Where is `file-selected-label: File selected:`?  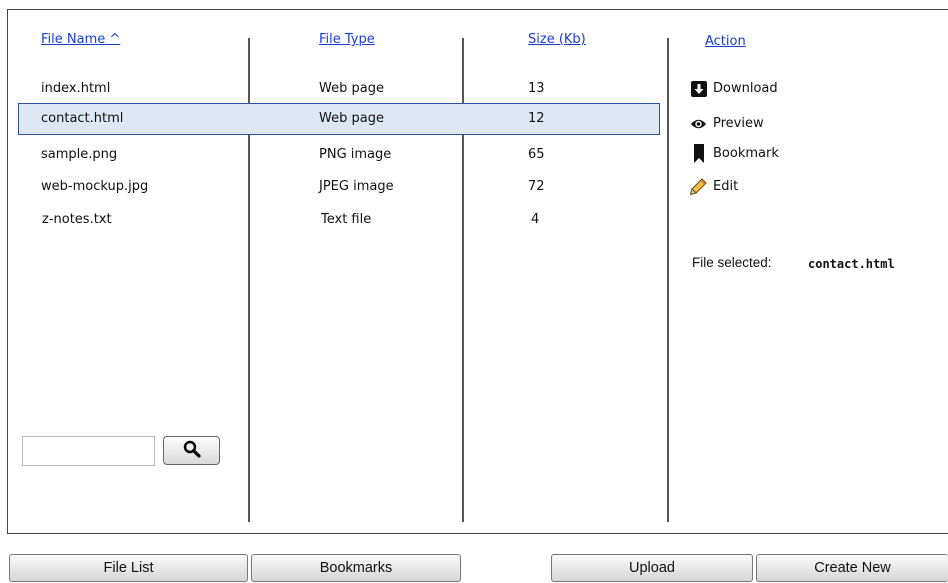 file-selected-label: File selected: is located at coordinates (732, 262).